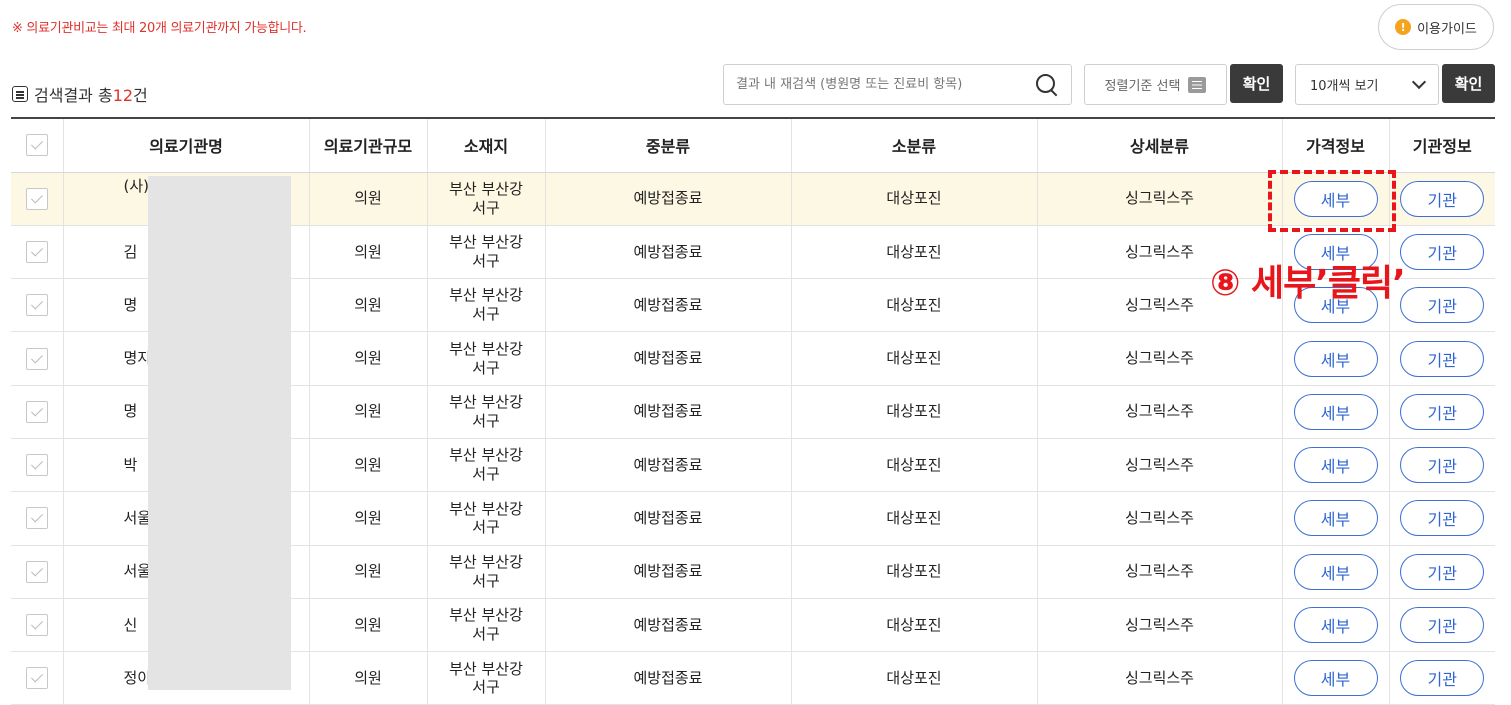 The image size is (1511, 705). I want to click on page-size-confirm-button: 확인, so click(1468, 83).